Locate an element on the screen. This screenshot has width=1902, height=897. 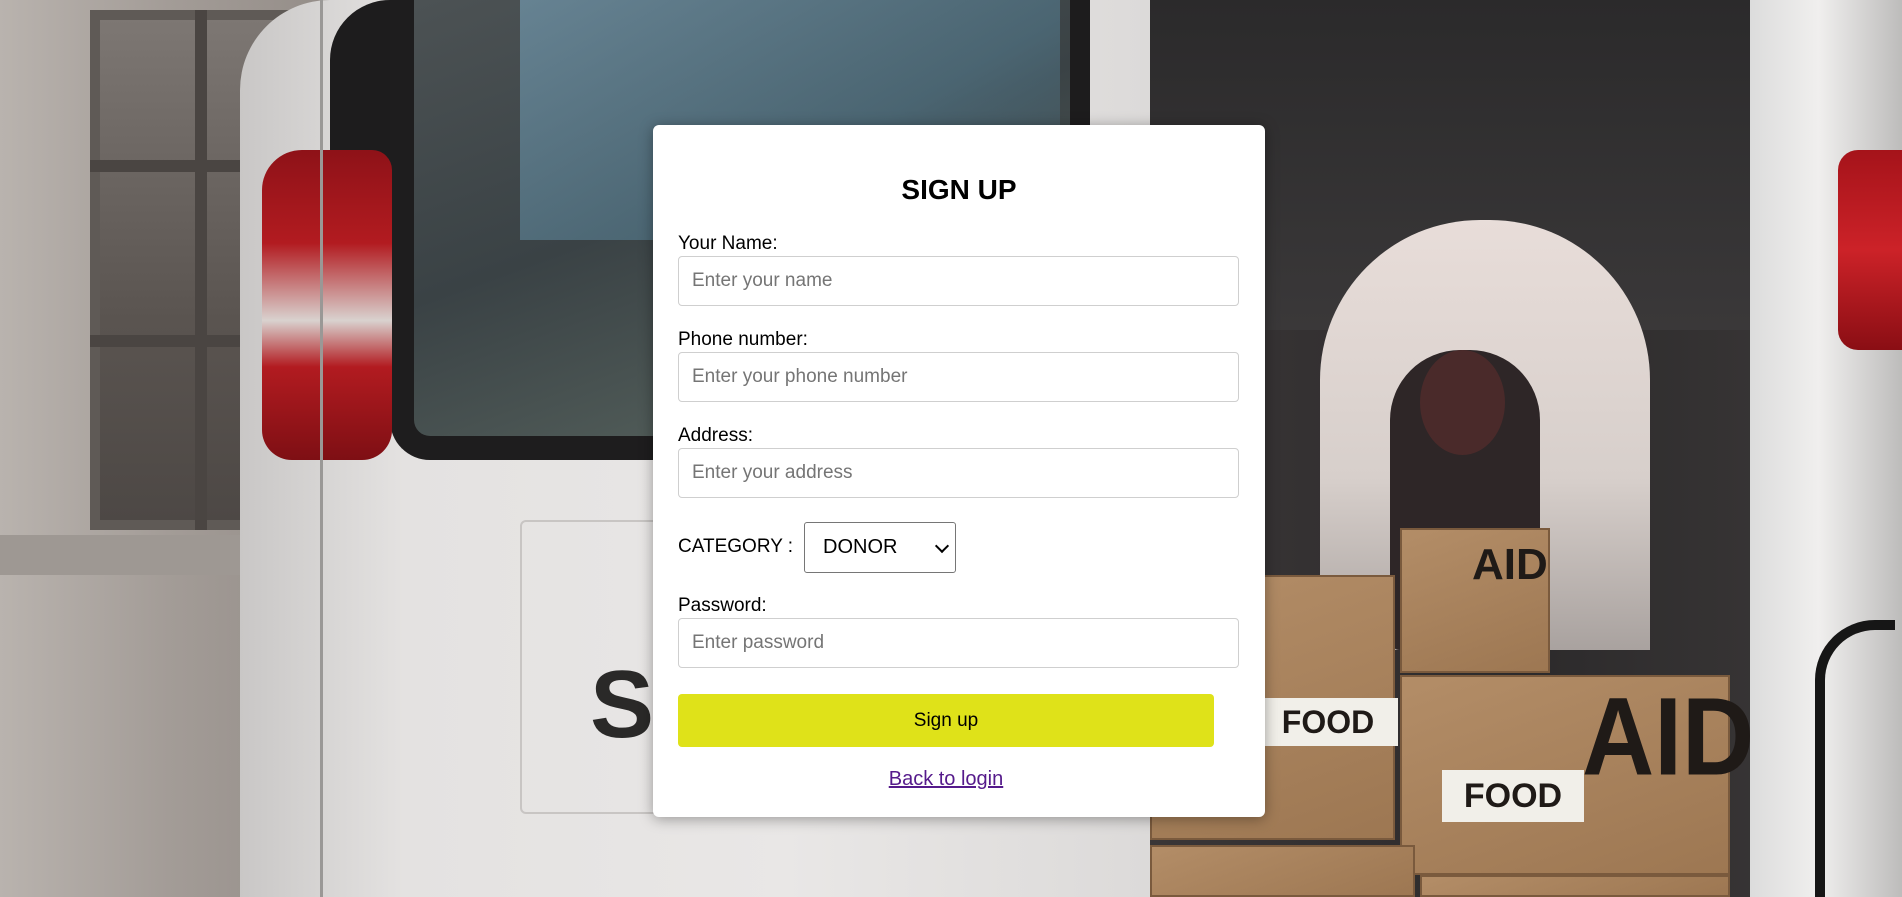
category-select: DONOR is located at coordinates (880, 547).